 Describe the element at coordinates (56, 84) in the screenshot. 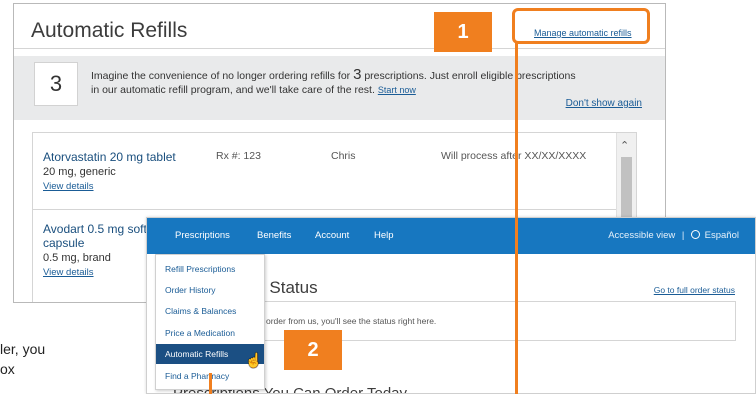

I see `promo-count-badge: 3` at that location.